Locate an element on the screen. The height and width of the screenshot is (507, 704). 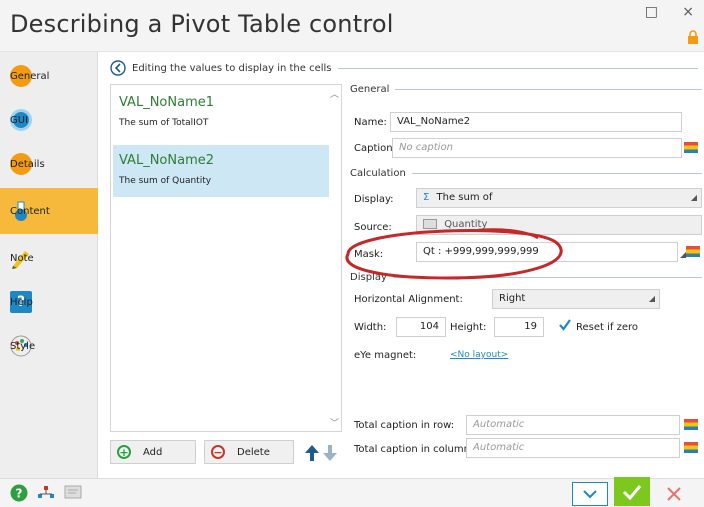
list-item-name: VAL_NoName2 is located at coordinates (166, 160).